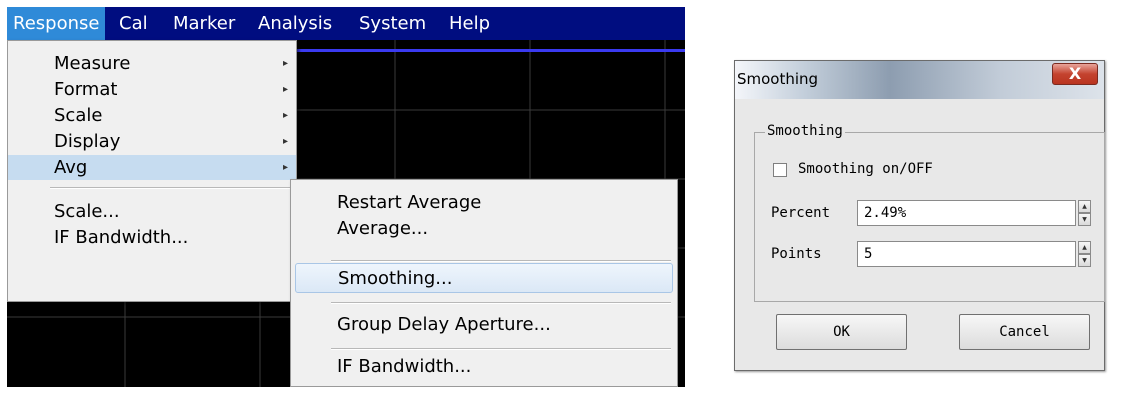  Describe the element at coordinates (469, 23) in the screenshot. I see `menu-help: Help` at that location.